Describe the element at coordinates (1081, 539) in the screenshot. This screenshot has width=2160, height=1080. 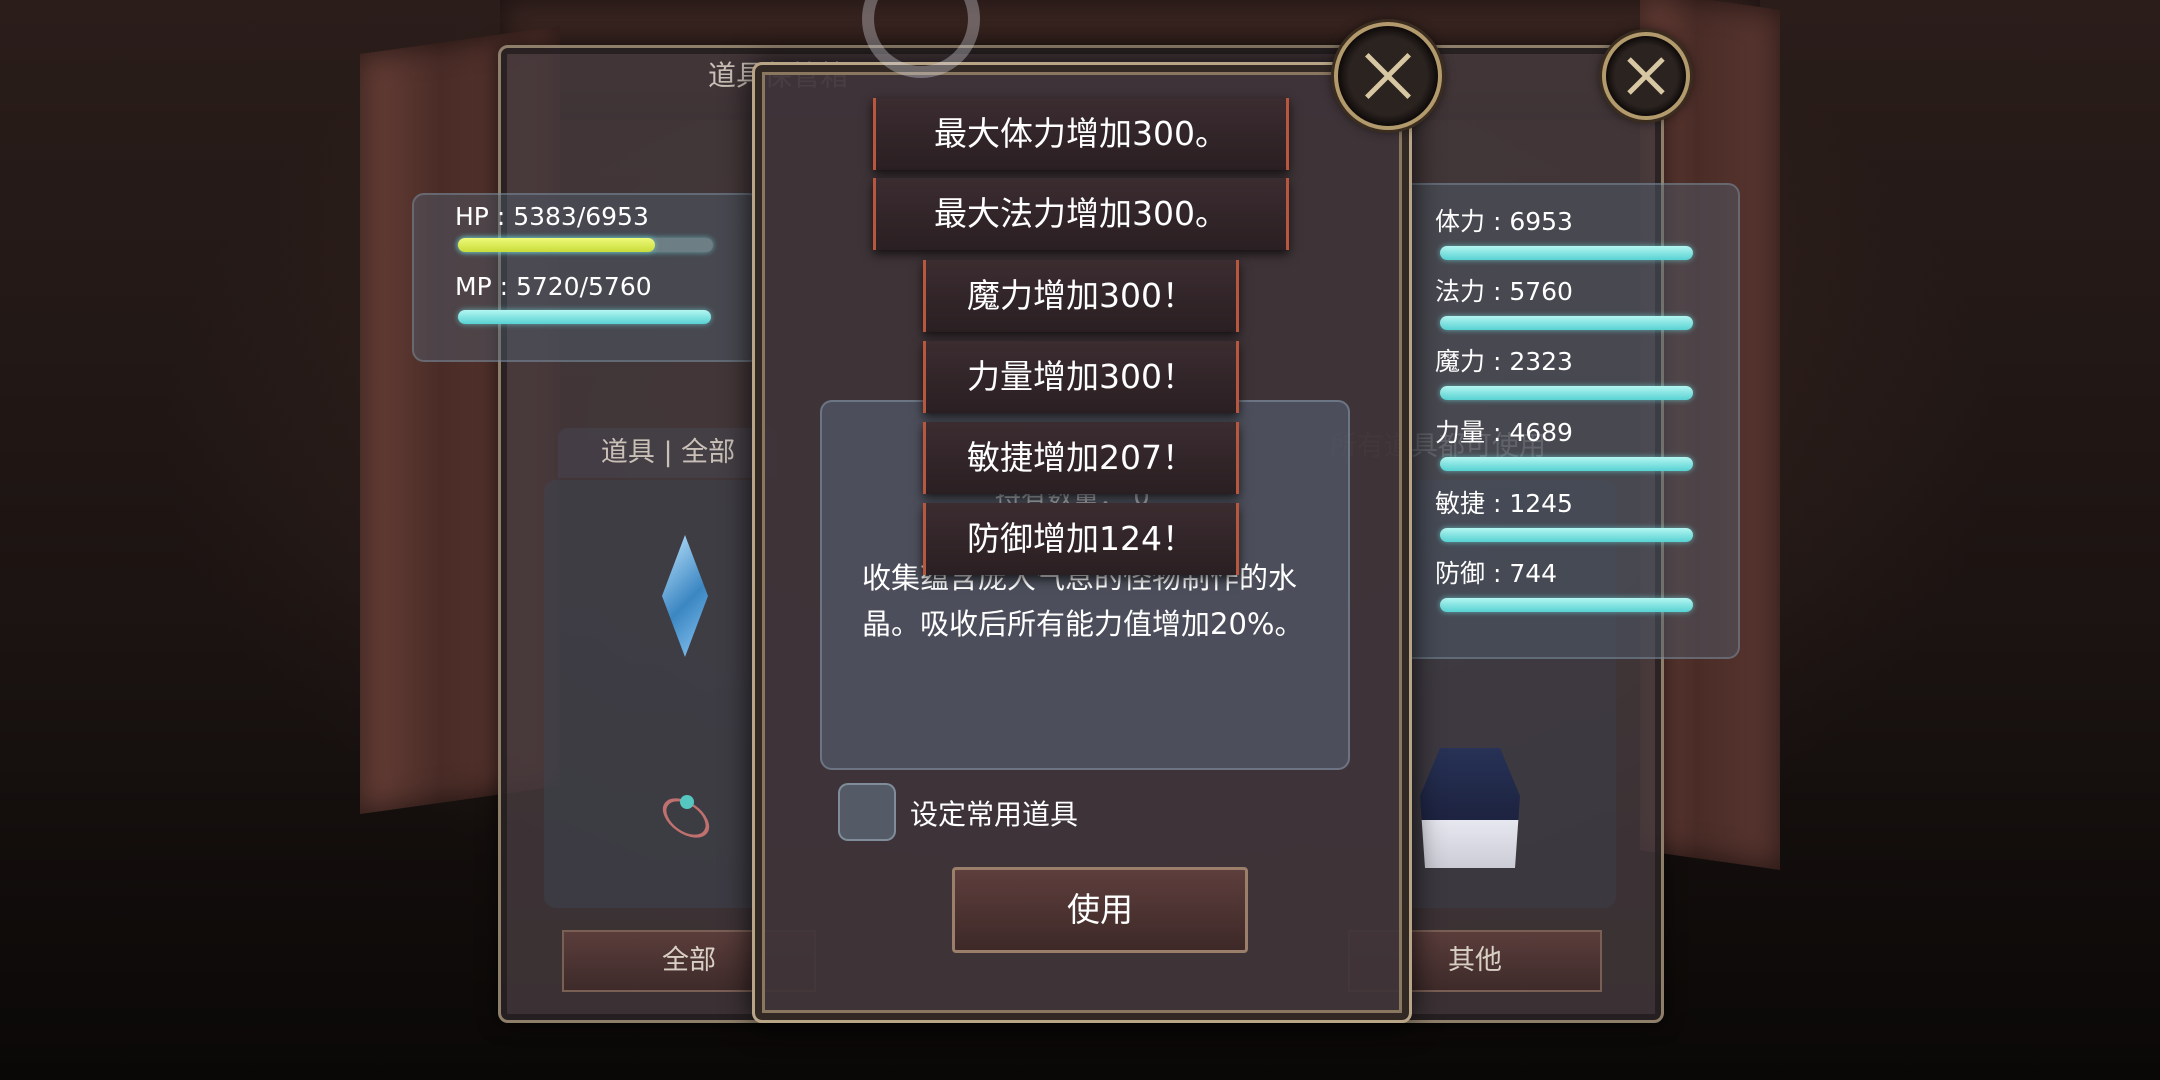
I see `popup-defense: 防御增加124！` at that location.